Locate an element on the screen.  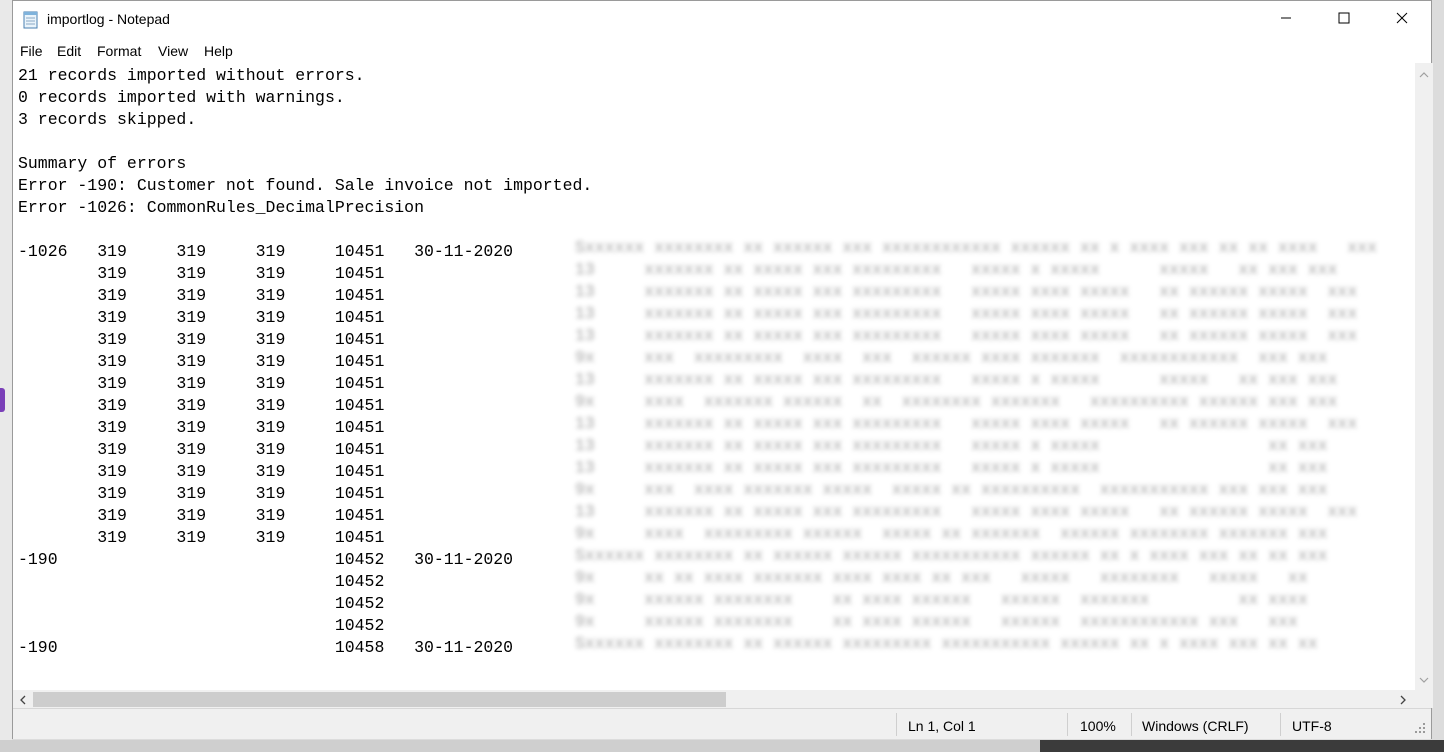
scroll-right-icon is located at coordinates (1403, 699).